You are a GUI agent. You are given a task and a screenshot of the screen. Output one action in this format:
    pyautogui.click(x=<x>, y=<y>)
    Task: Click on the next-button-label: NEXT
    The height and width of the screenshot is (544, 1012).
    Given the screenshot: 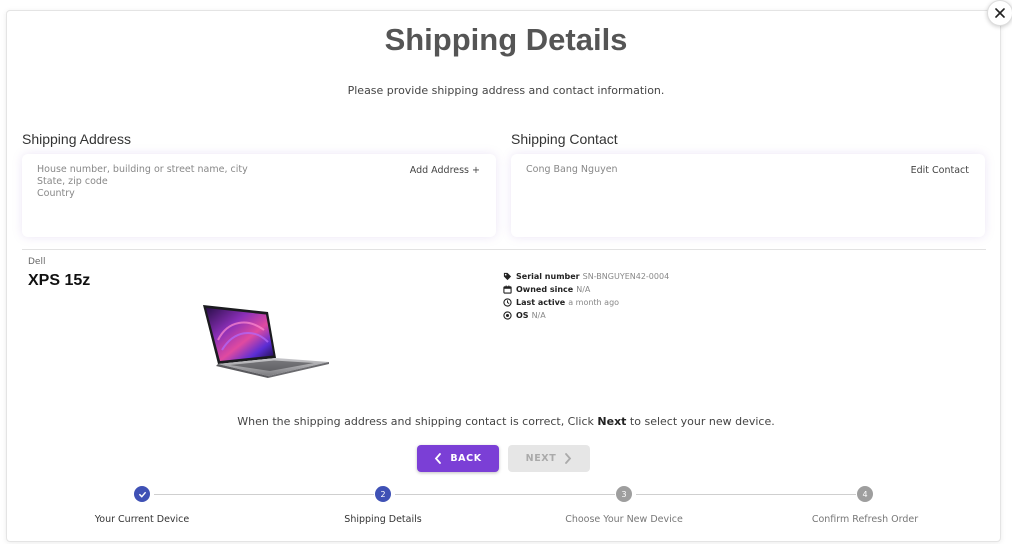 What is the action you would take?
    pyautogui.click(x=541, y=458)
    